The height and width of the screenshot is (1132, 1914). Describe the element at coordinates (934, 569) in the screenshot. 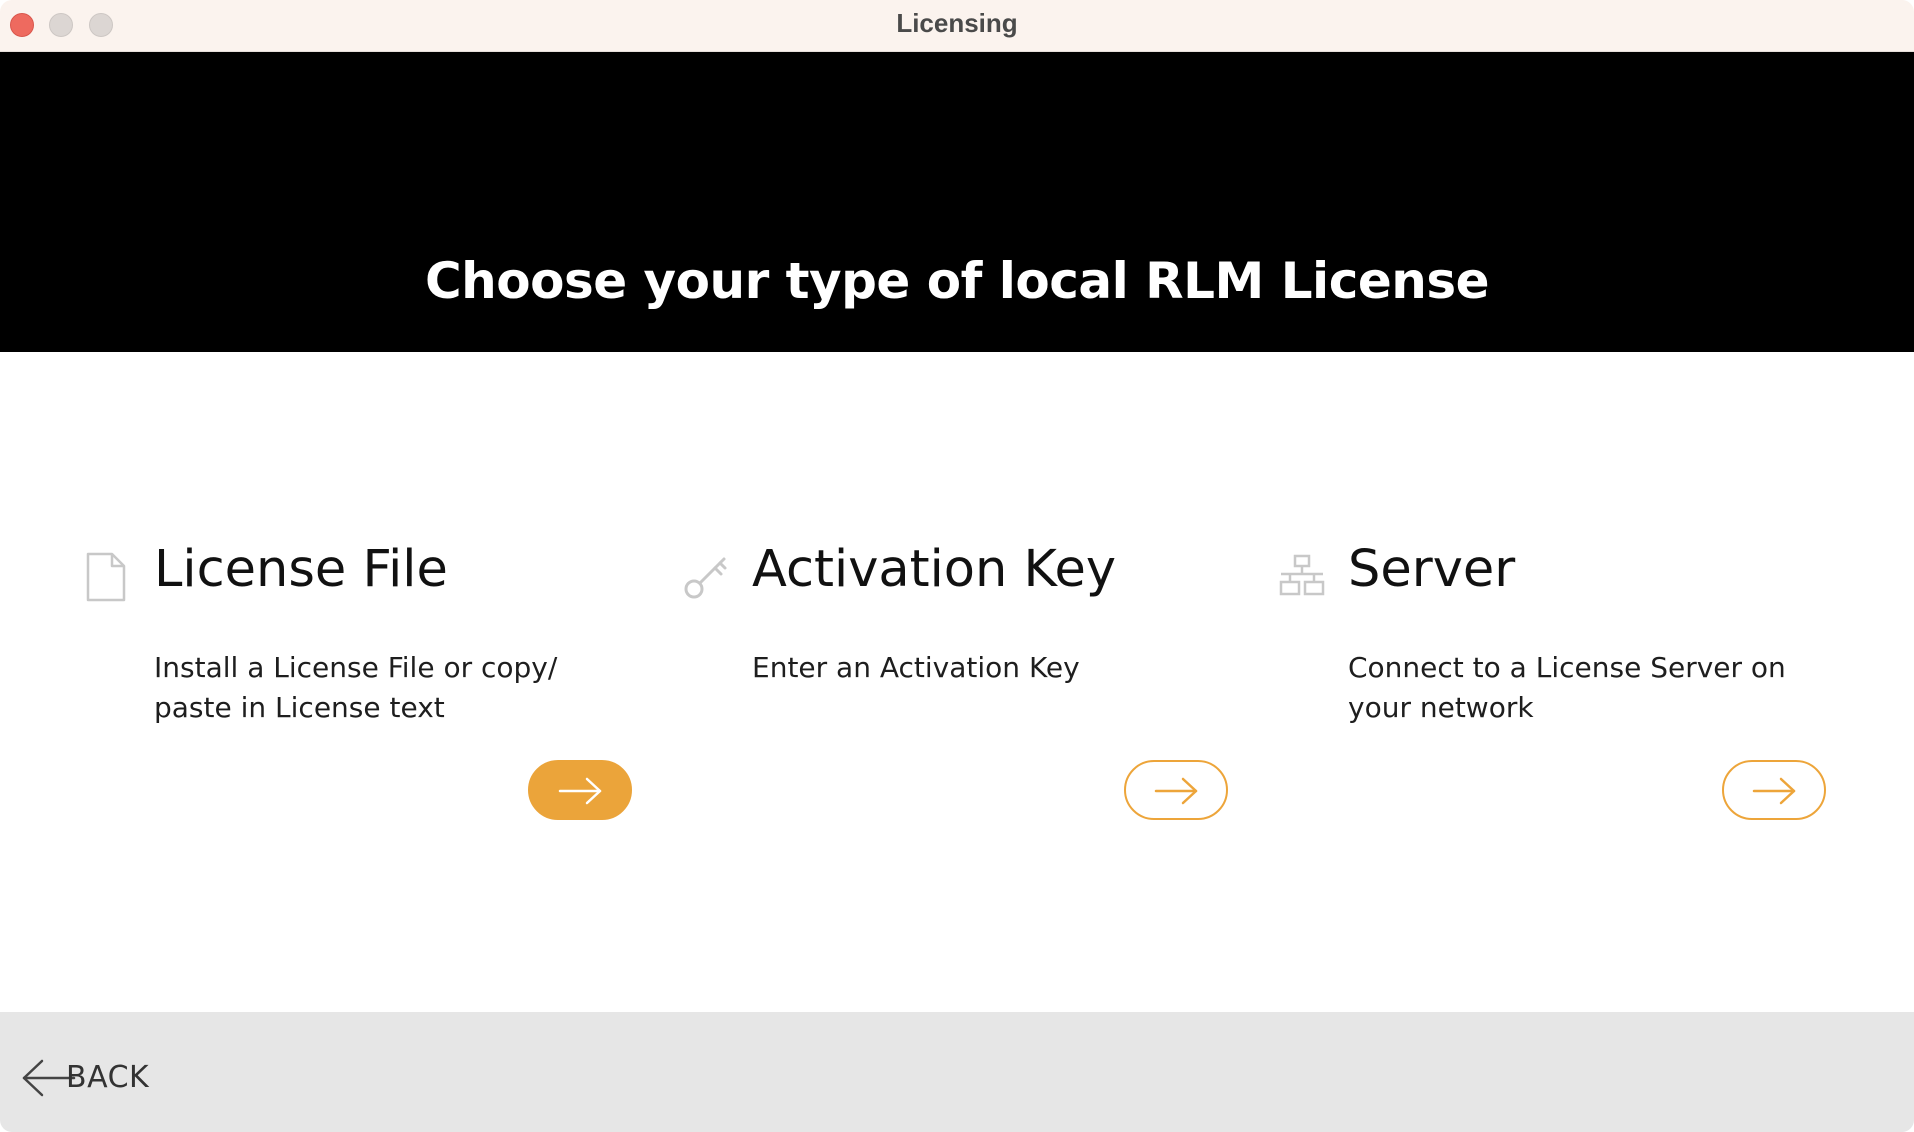

I see `option-title: Activation Key` at that location.